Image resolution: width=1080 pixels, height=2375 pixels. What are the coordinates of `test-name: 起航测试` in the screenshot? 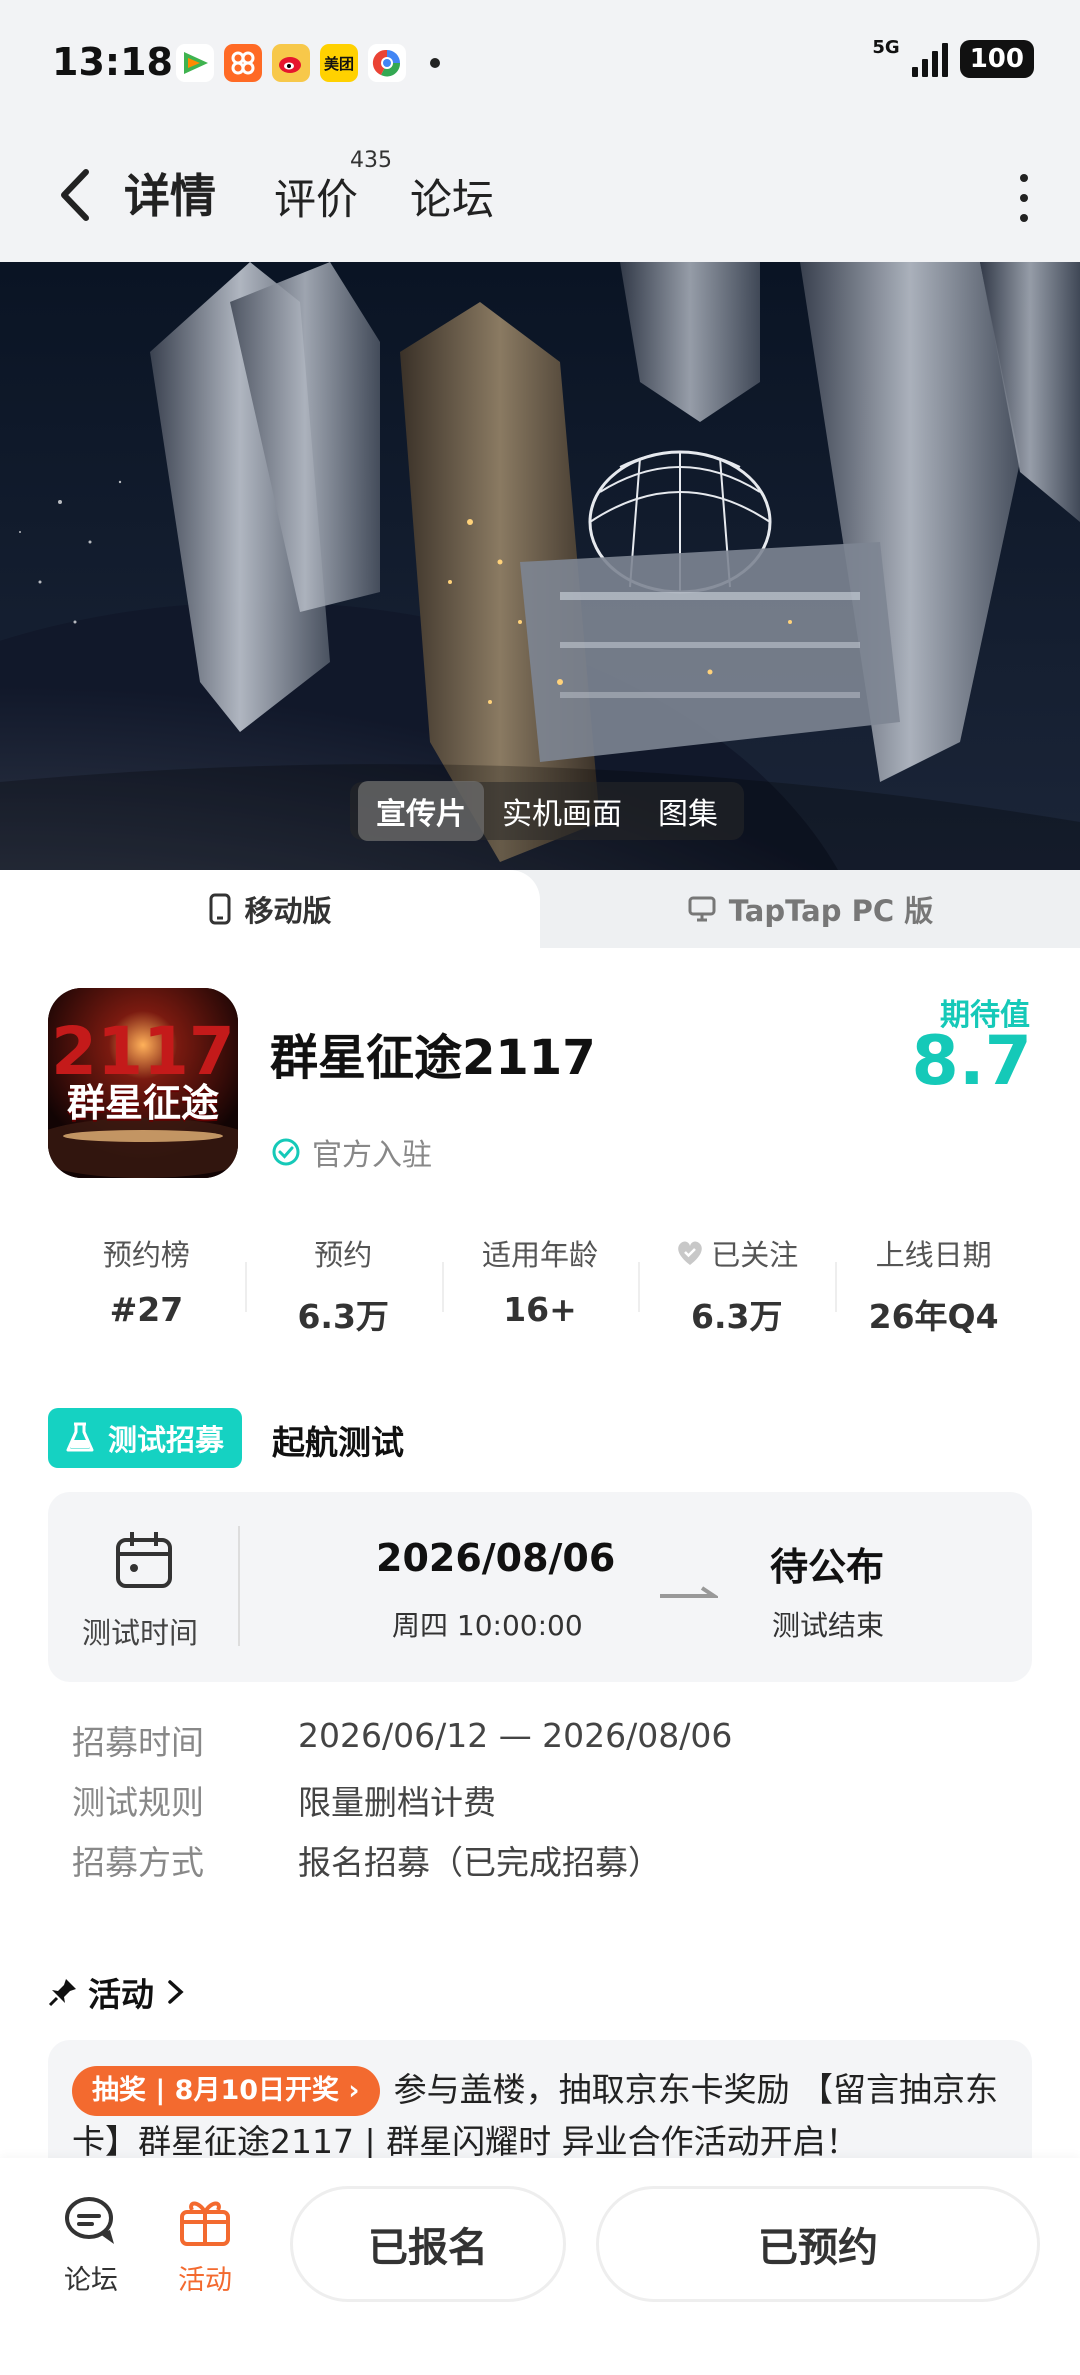 It's located at (338, 1442).